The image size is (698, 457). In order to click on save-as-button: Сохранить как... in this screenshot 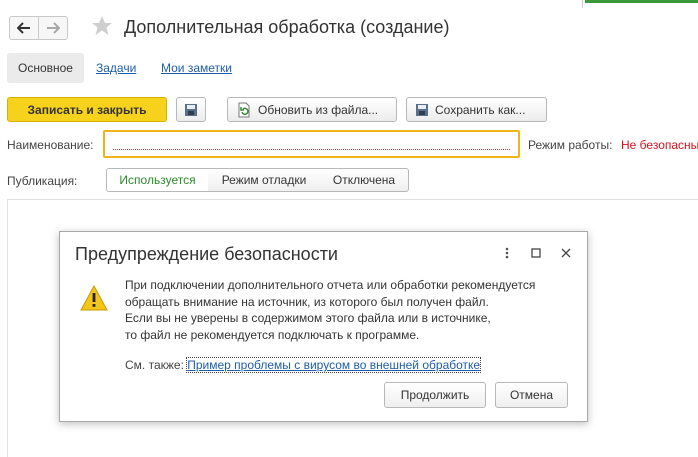, I will do `click(476, 109)`.